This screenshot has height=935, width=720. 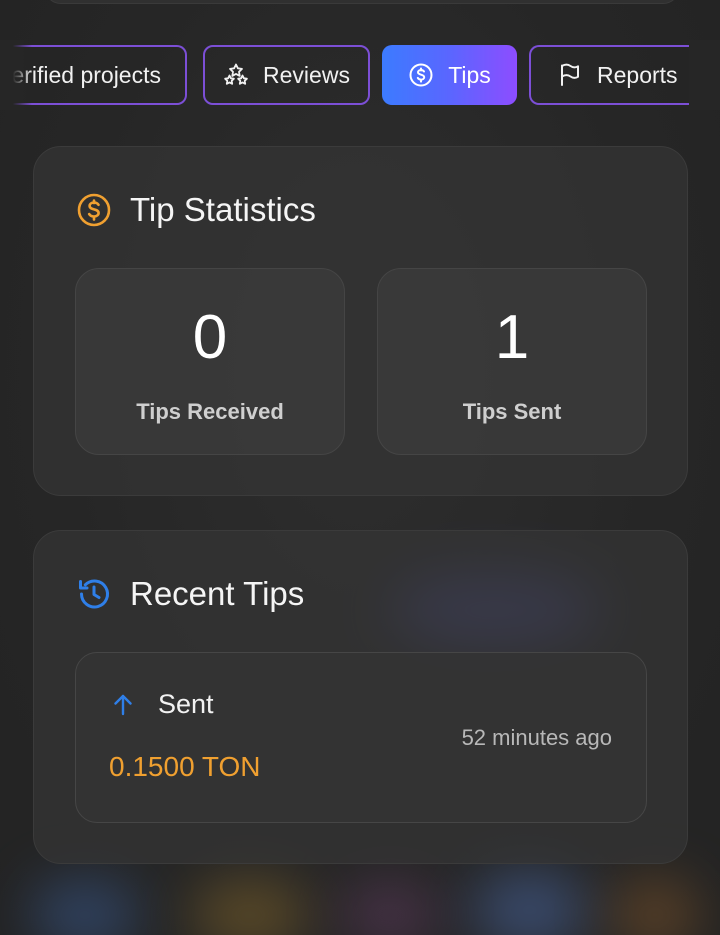 I want to click on tab-label: erified projects, so click(x=86, y=74).